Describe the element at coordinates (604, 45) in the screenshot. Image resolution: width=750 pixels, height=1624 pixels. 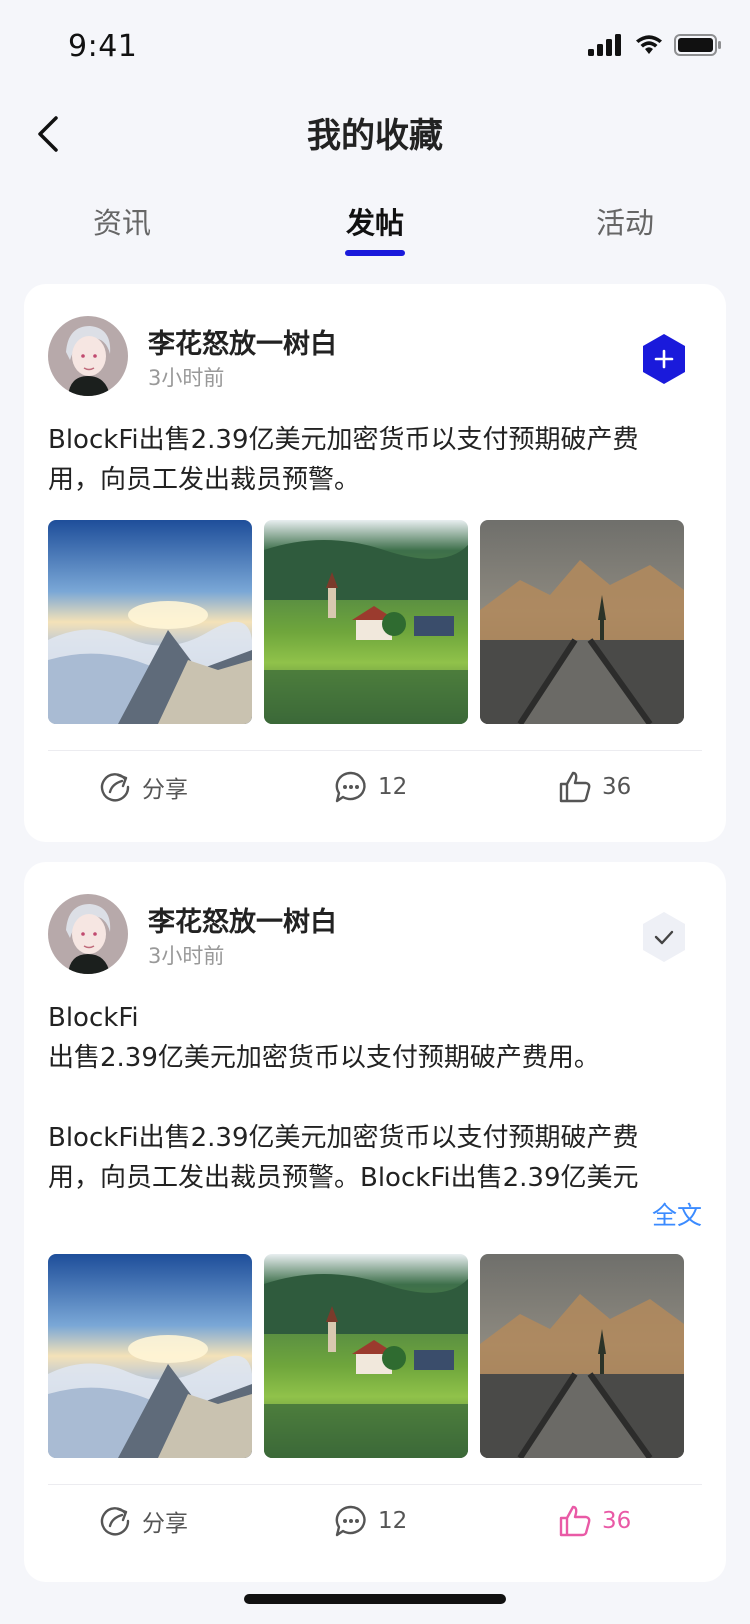
I see `cellular-signal-icon` at that location.